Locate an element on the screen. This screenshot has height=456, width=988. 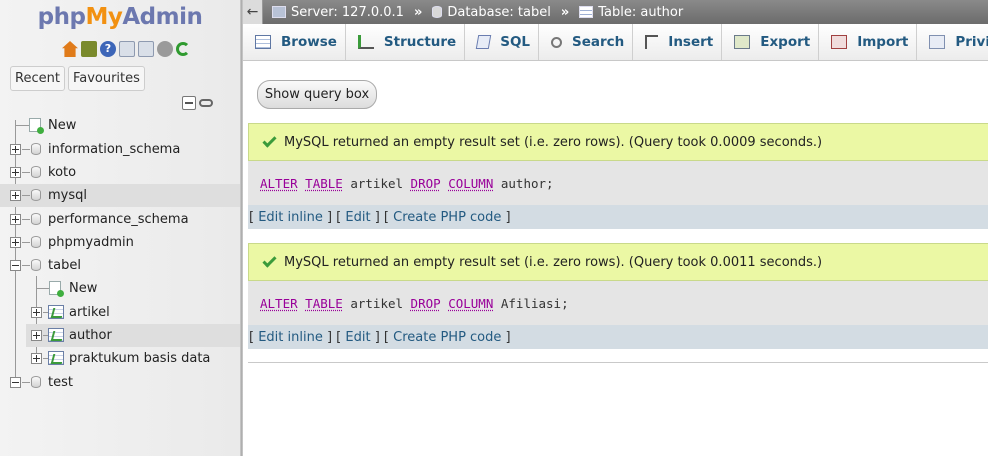
panel-resizer is located at coordinates (241, 228).